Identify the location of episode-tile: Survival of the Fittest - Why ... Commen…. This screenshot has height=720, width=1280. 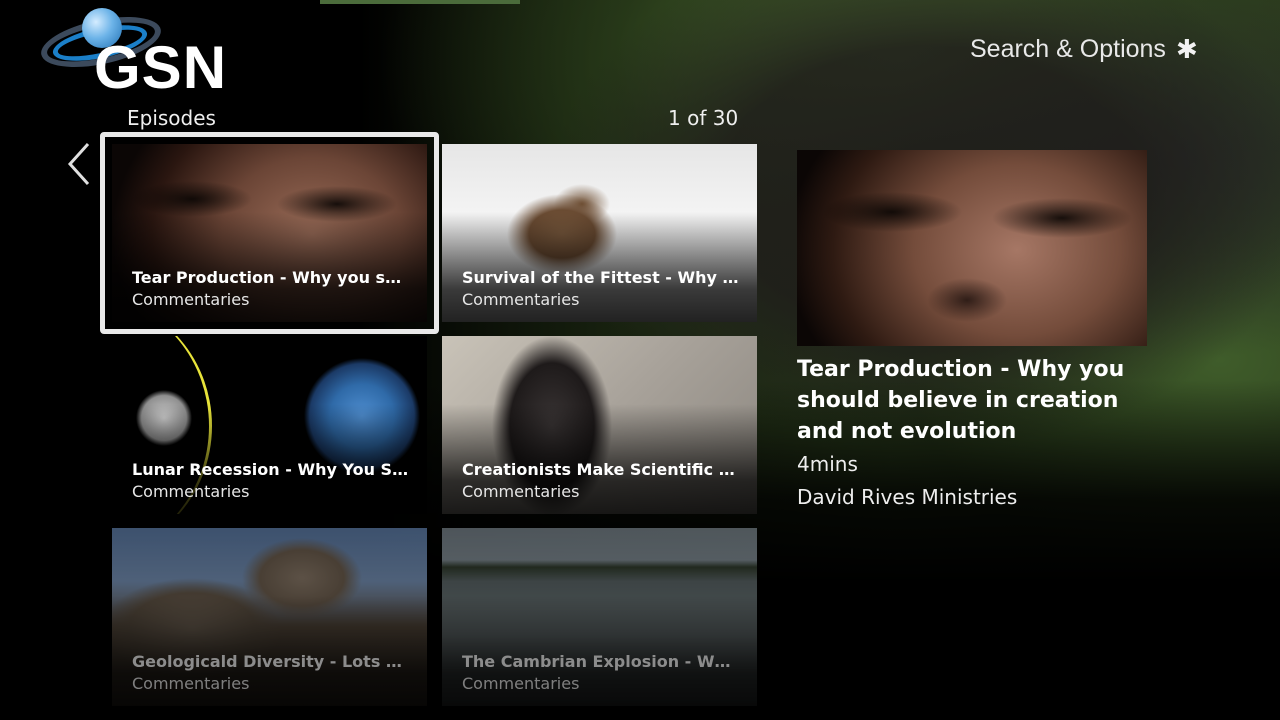
(599, 233).